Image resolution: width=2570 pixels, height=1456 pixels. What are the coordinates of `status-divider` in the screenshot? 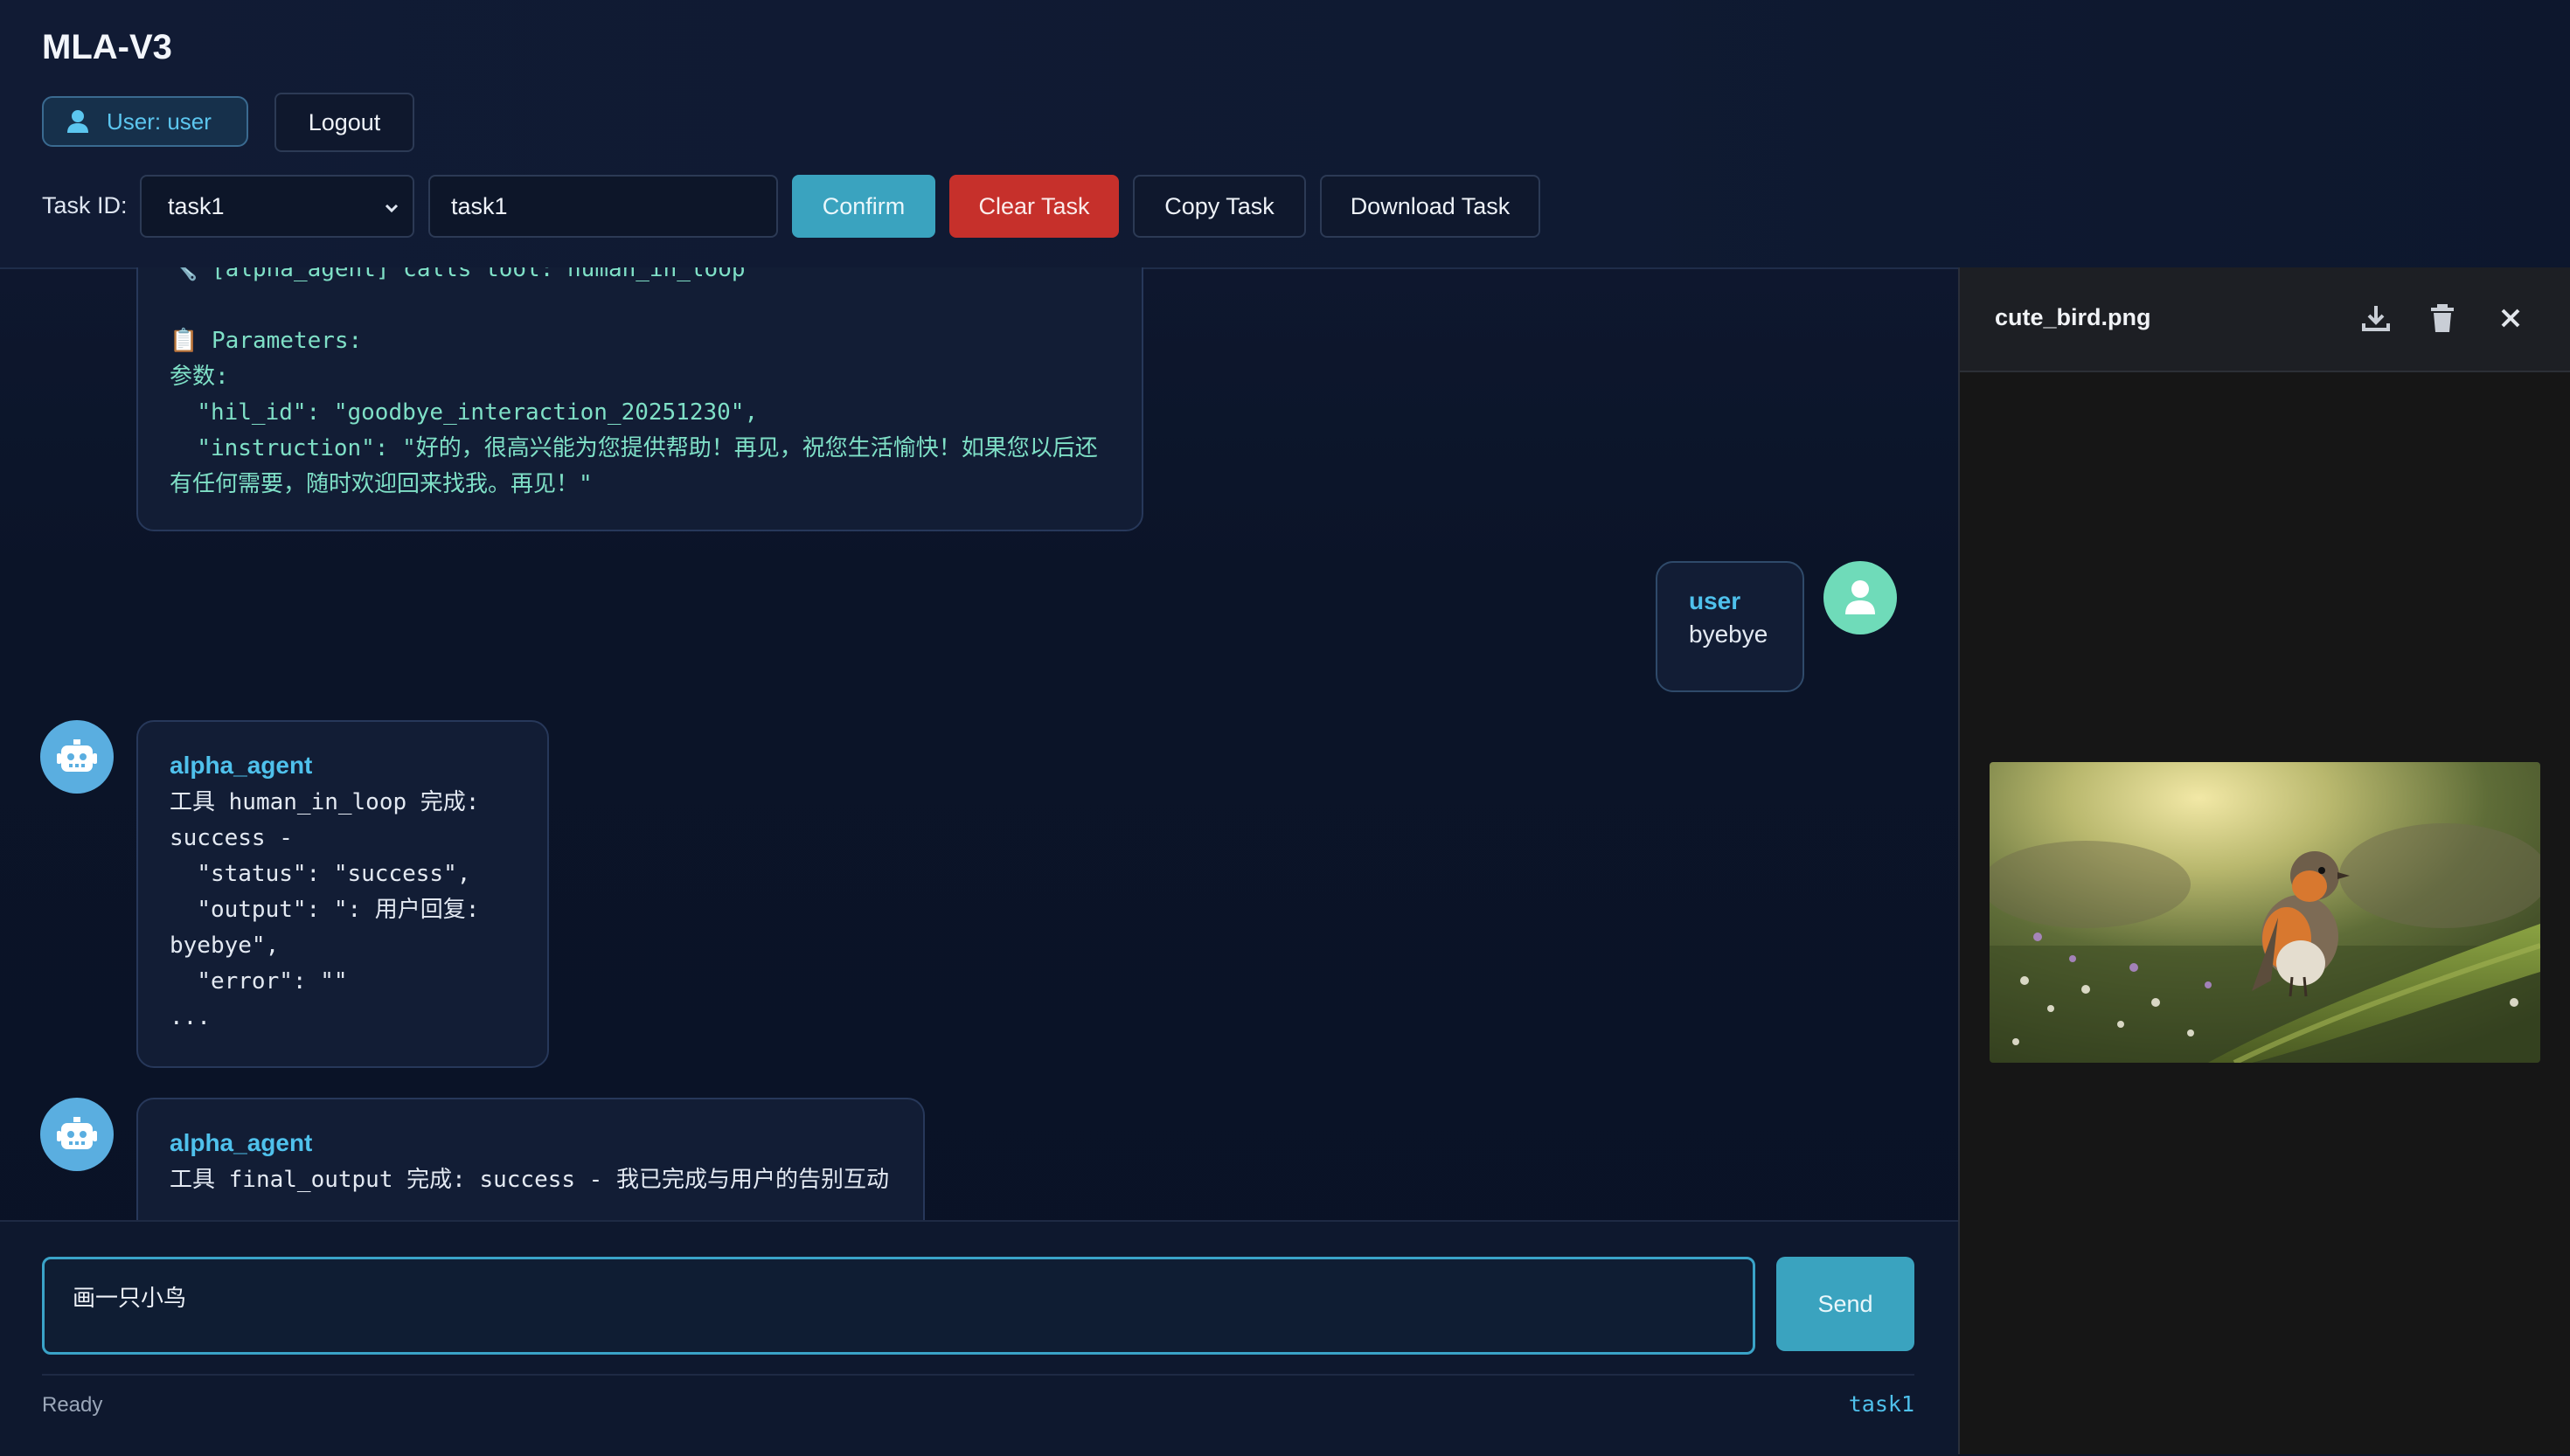 It's located at (978, 1375).